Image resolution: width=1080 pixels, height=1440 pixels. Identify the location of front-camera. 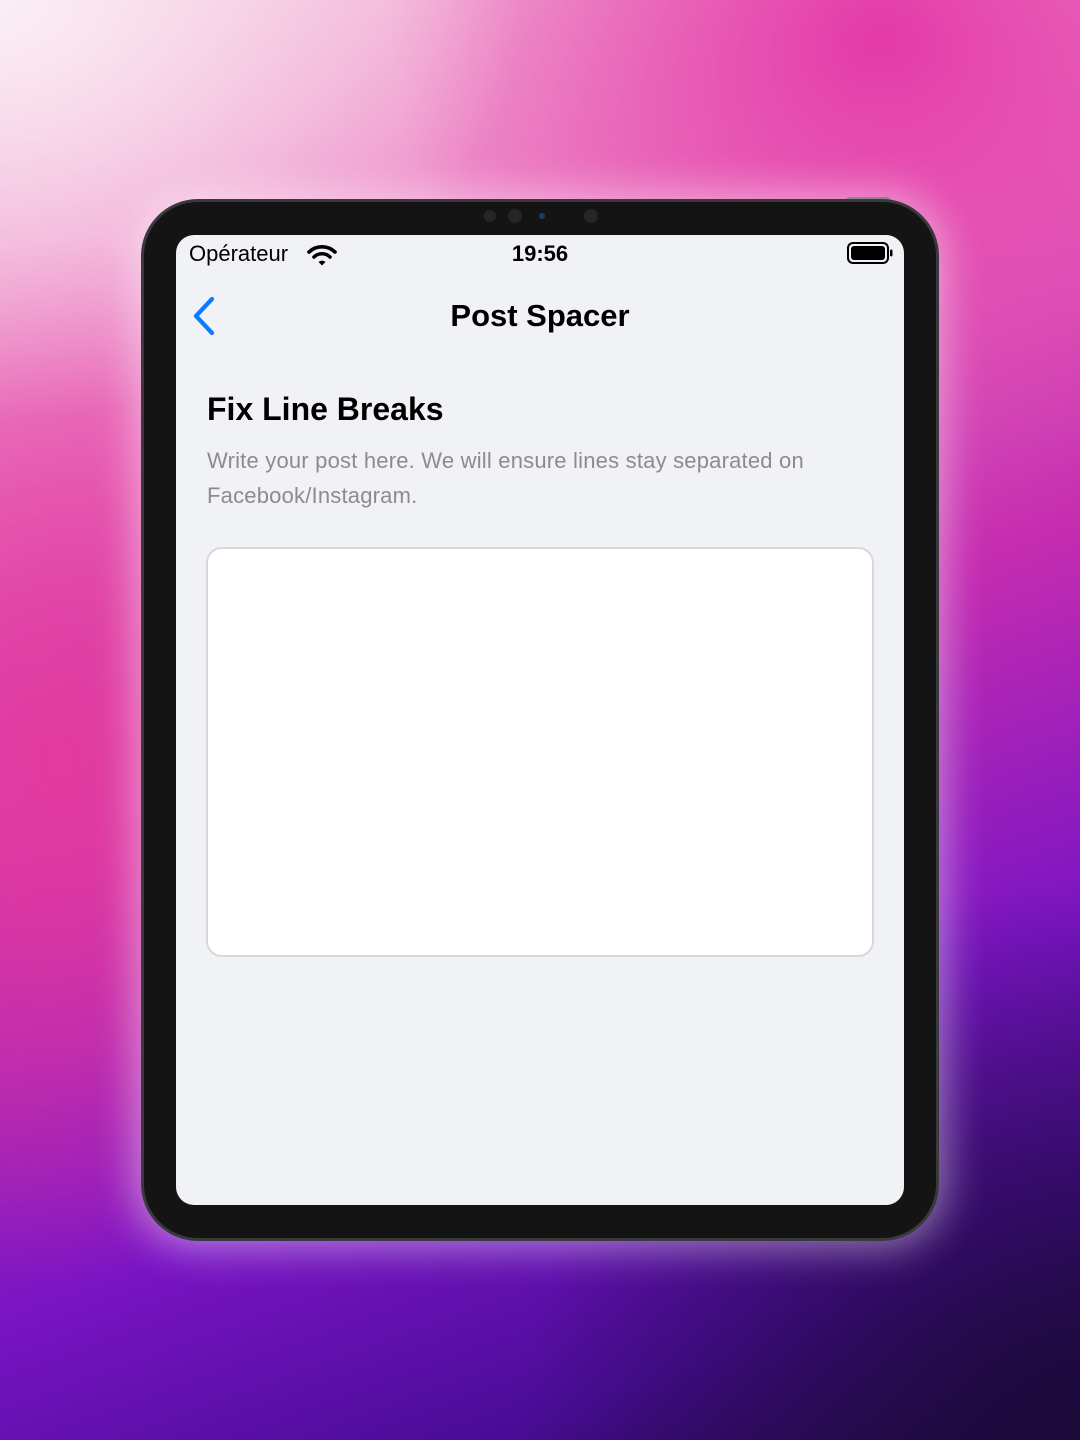
(591, 216).